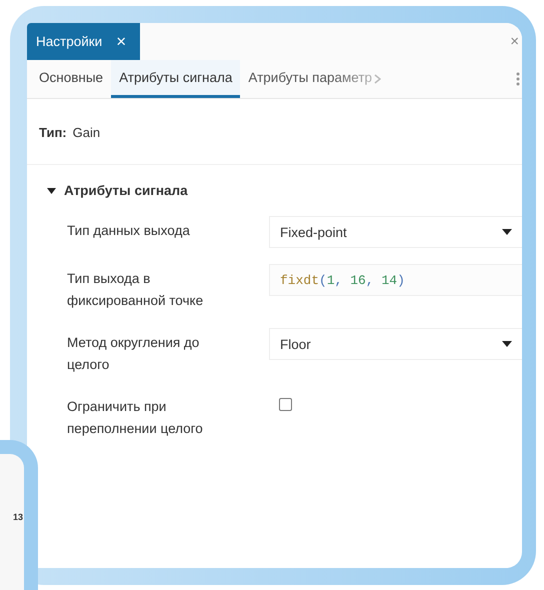  I want to click on property-label: Тип данных выхода, so click(129, 231).